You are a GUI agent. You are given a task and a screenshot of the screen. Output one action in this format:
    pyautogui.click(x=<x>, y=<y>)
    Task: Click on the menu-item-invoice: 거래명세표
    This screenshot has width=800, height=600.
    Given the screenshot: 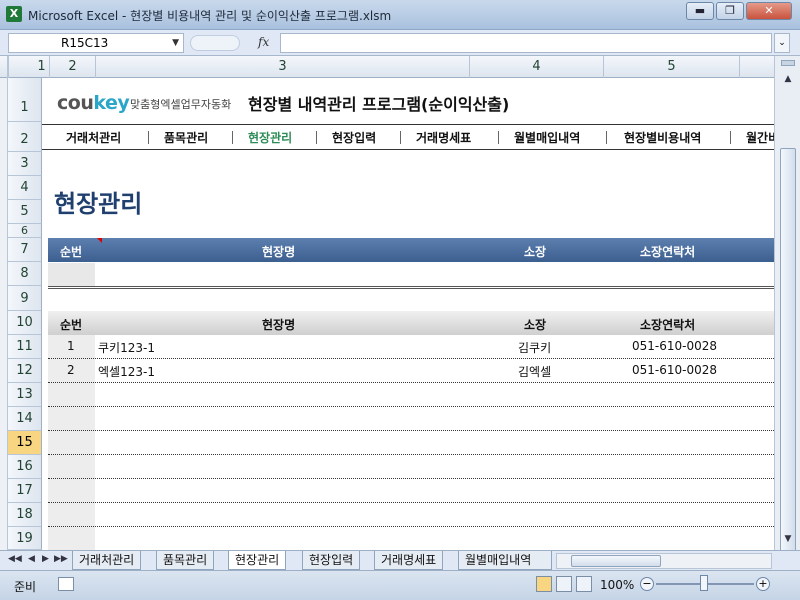 What is the action you would take?
    pyautogui.click(x=443, y=137)
    